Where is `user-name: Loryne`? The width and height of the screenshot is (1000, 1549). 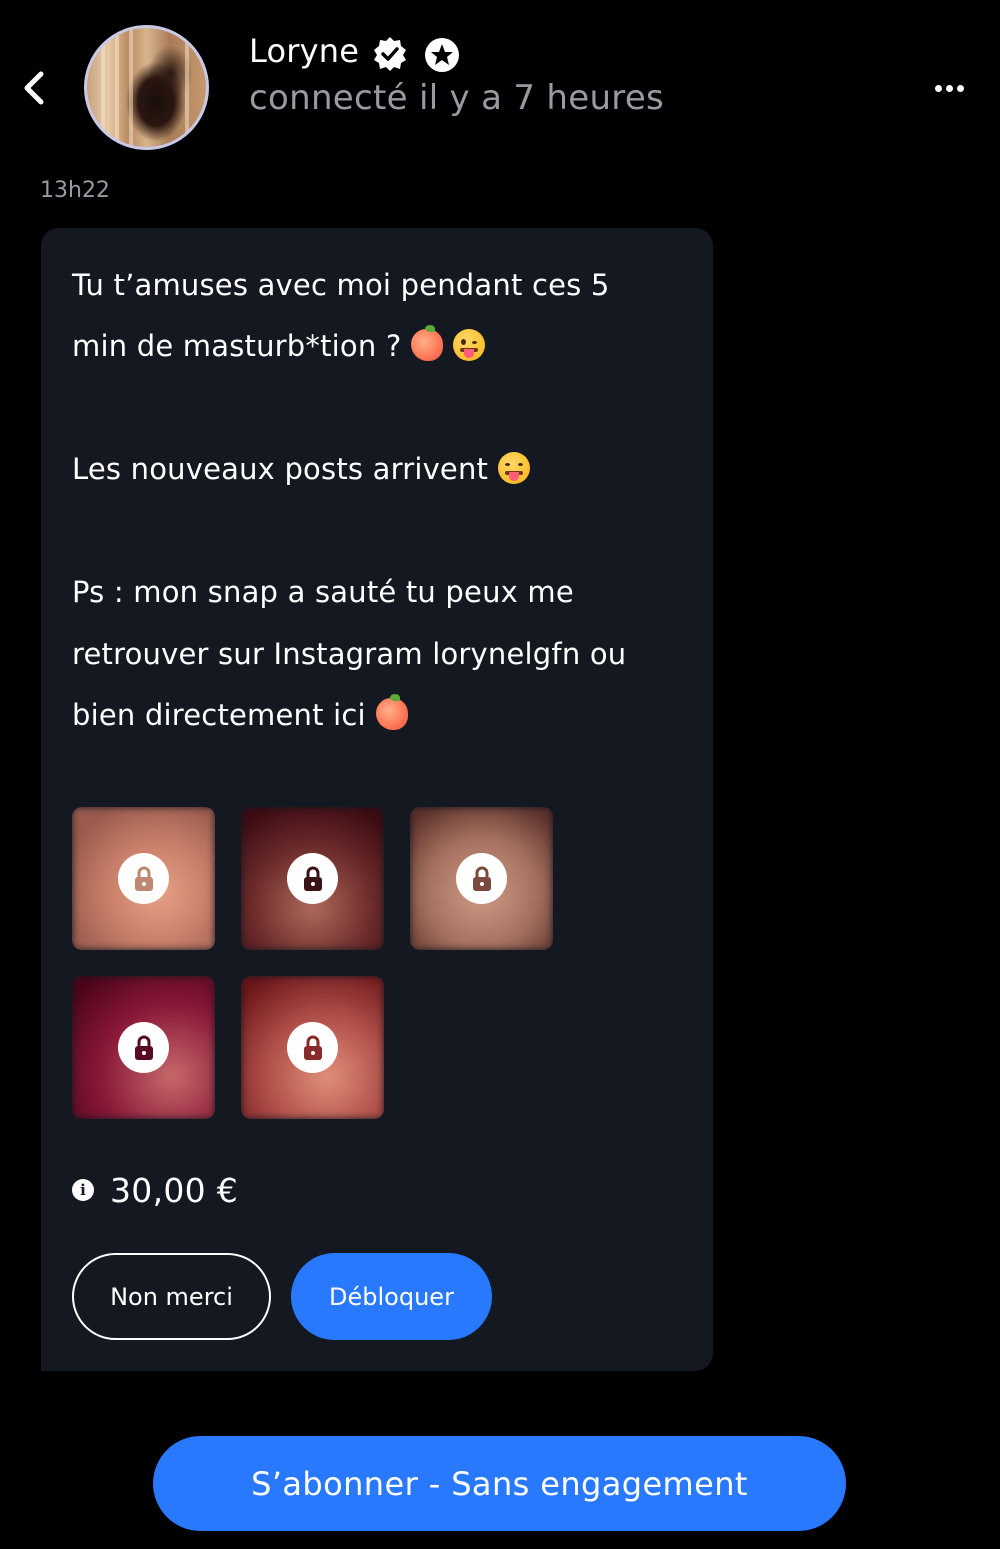
user-name: Loryne is located at coordinates (304, 51).